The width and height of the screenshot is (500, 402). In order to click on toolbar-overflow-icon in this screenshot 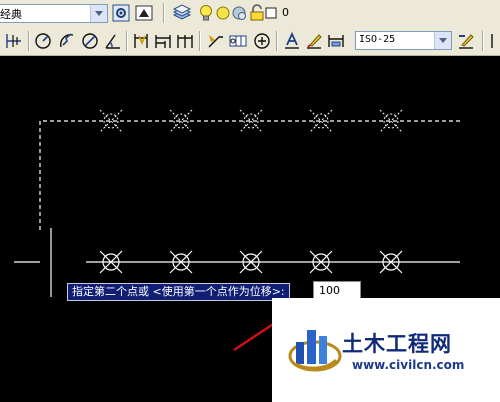, I will do `click(494, 41)`.